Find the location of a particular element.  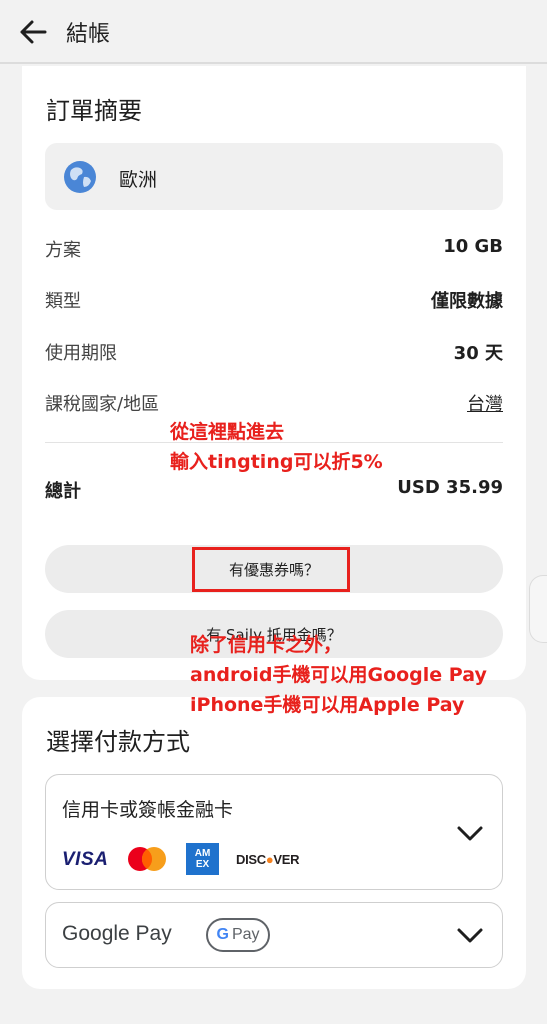

discover-logo-a: DISC is located at coordinates (251, 859).